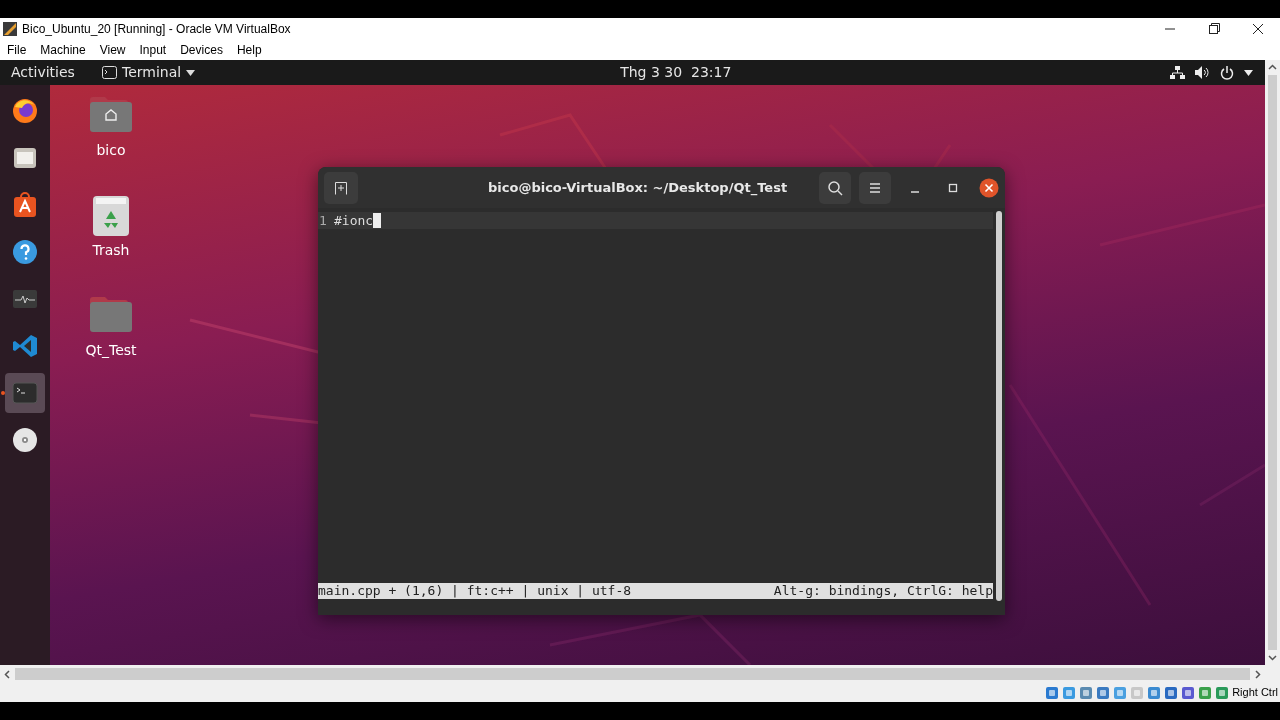  What do you see at coordinates (1202, 72) in the screenshot?
I see `volume-icon` at bounding box center [1202, 72].